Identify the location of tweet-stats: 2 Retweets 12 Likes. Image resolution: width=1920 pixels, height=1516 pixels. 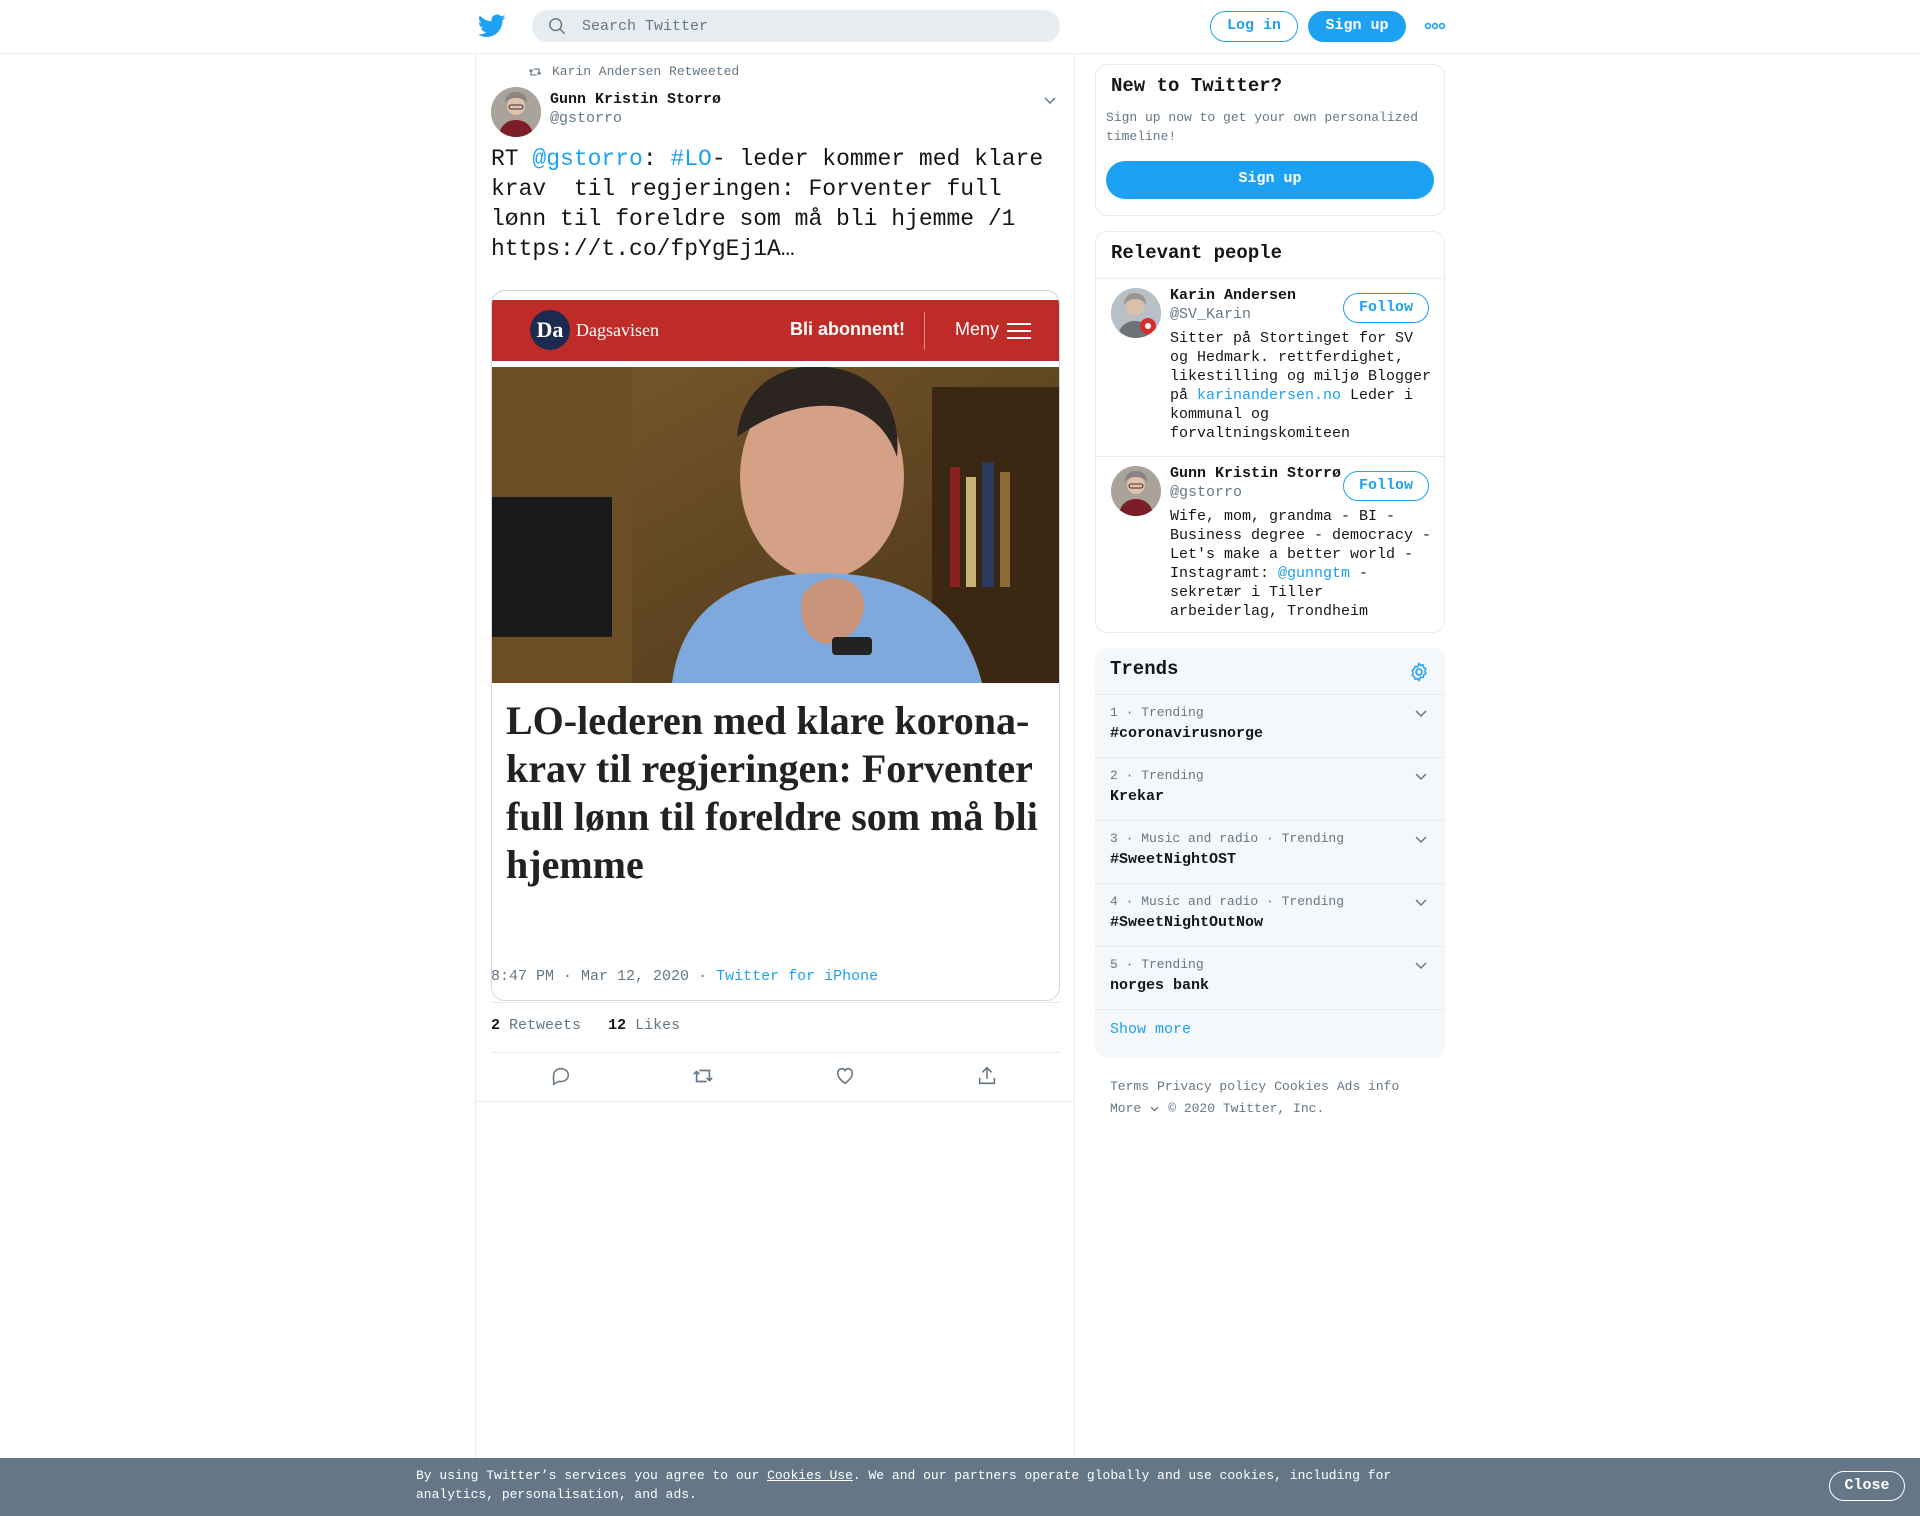
(585, 1025).